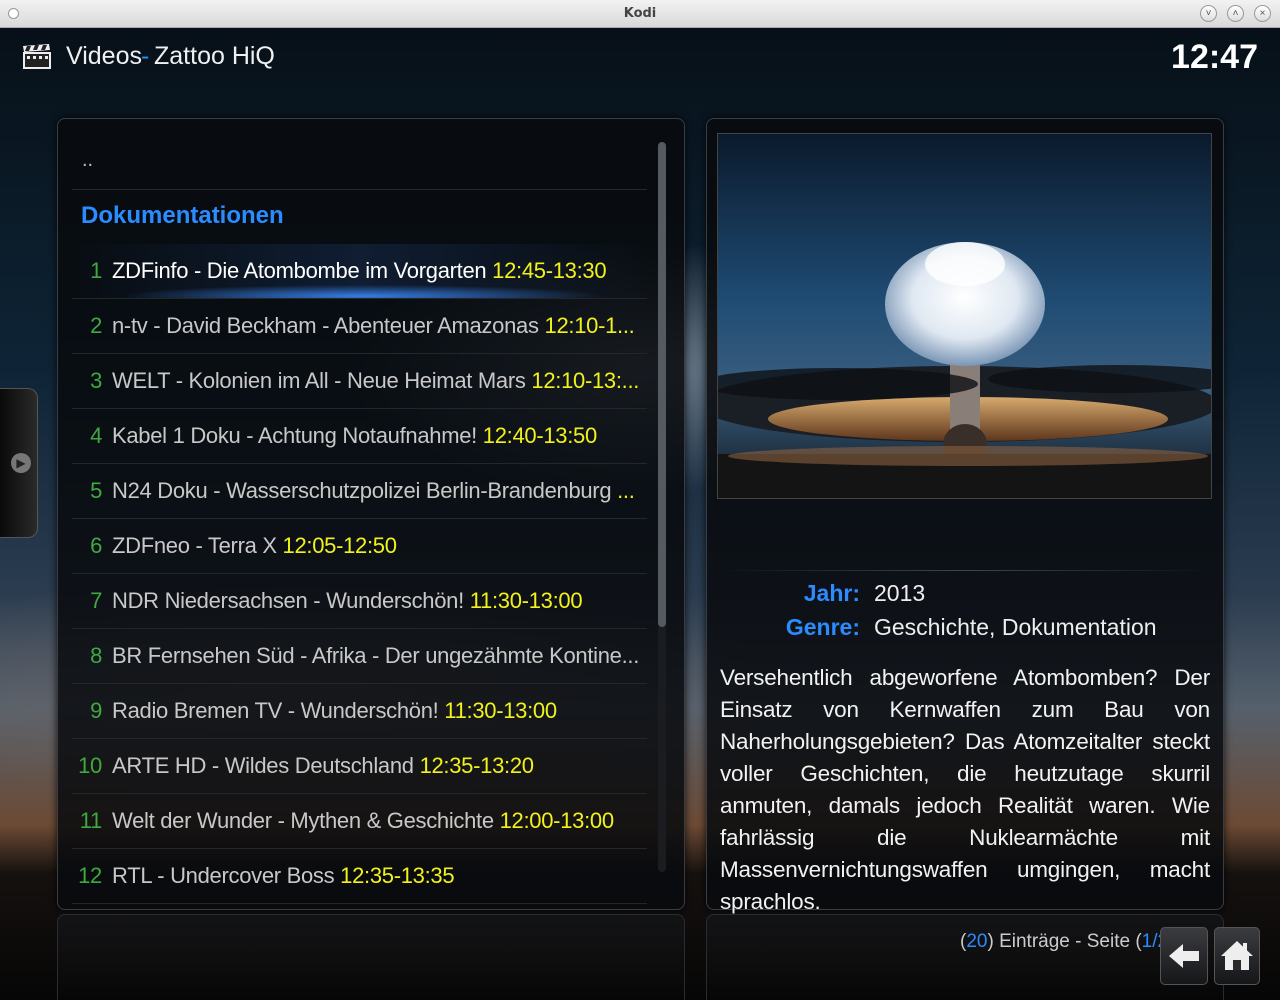 This screenshot has width=1280, height=1000. I want to click on item-number: 12, so click(90, 875).